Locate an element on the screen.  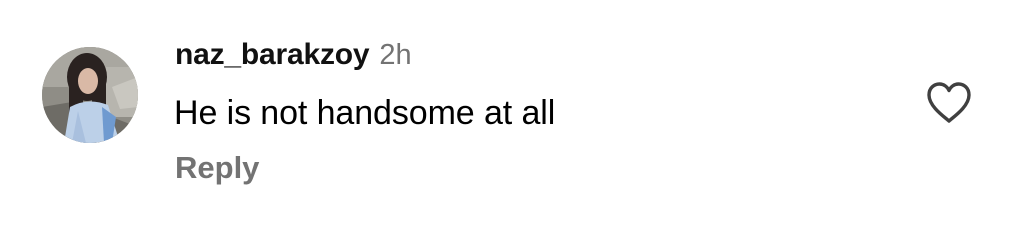
comment-text: He is not handsome at all is located at coordinates (365, 113).